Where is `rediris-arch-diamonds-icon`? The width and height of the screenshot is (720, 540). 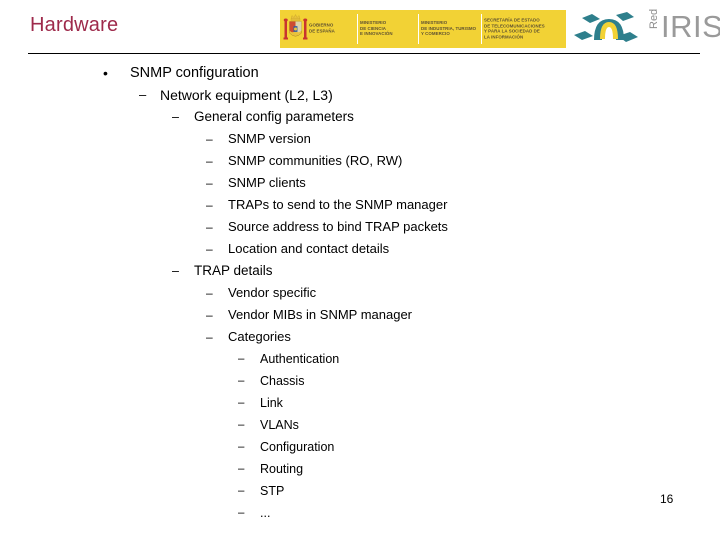 rediris-arch-diamonds-icon is located at coordinates (606, 27).